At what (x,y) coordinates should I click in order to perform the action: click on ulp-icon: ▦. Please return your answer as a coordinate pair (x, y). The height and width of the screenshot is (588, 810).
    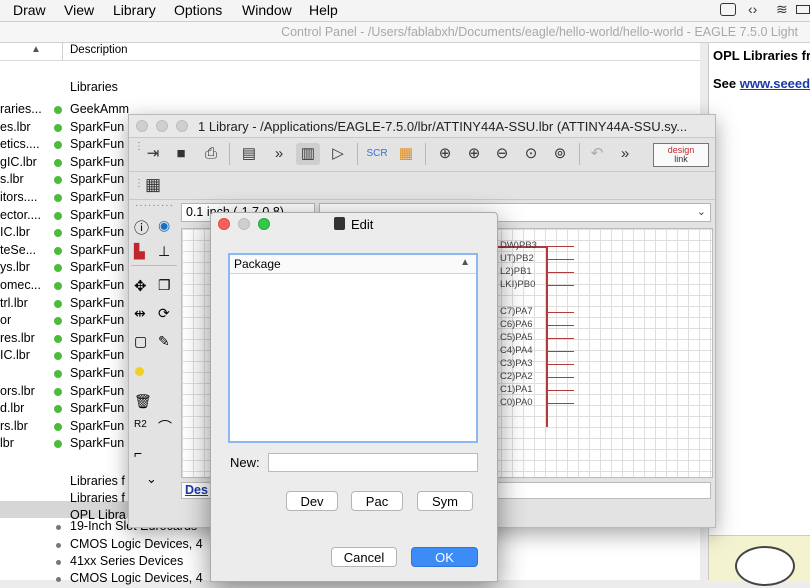
    Looking at the image, I should click on (406, 154).